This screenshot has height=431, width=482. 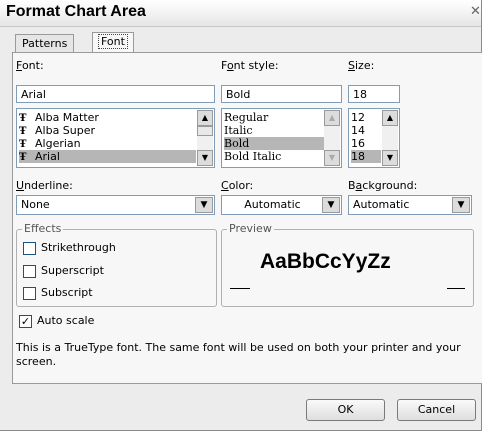 What do you see at coordinates (238, 130) in the screenshot?
I see `list-item: Italic` at bounding box center [238, 130].